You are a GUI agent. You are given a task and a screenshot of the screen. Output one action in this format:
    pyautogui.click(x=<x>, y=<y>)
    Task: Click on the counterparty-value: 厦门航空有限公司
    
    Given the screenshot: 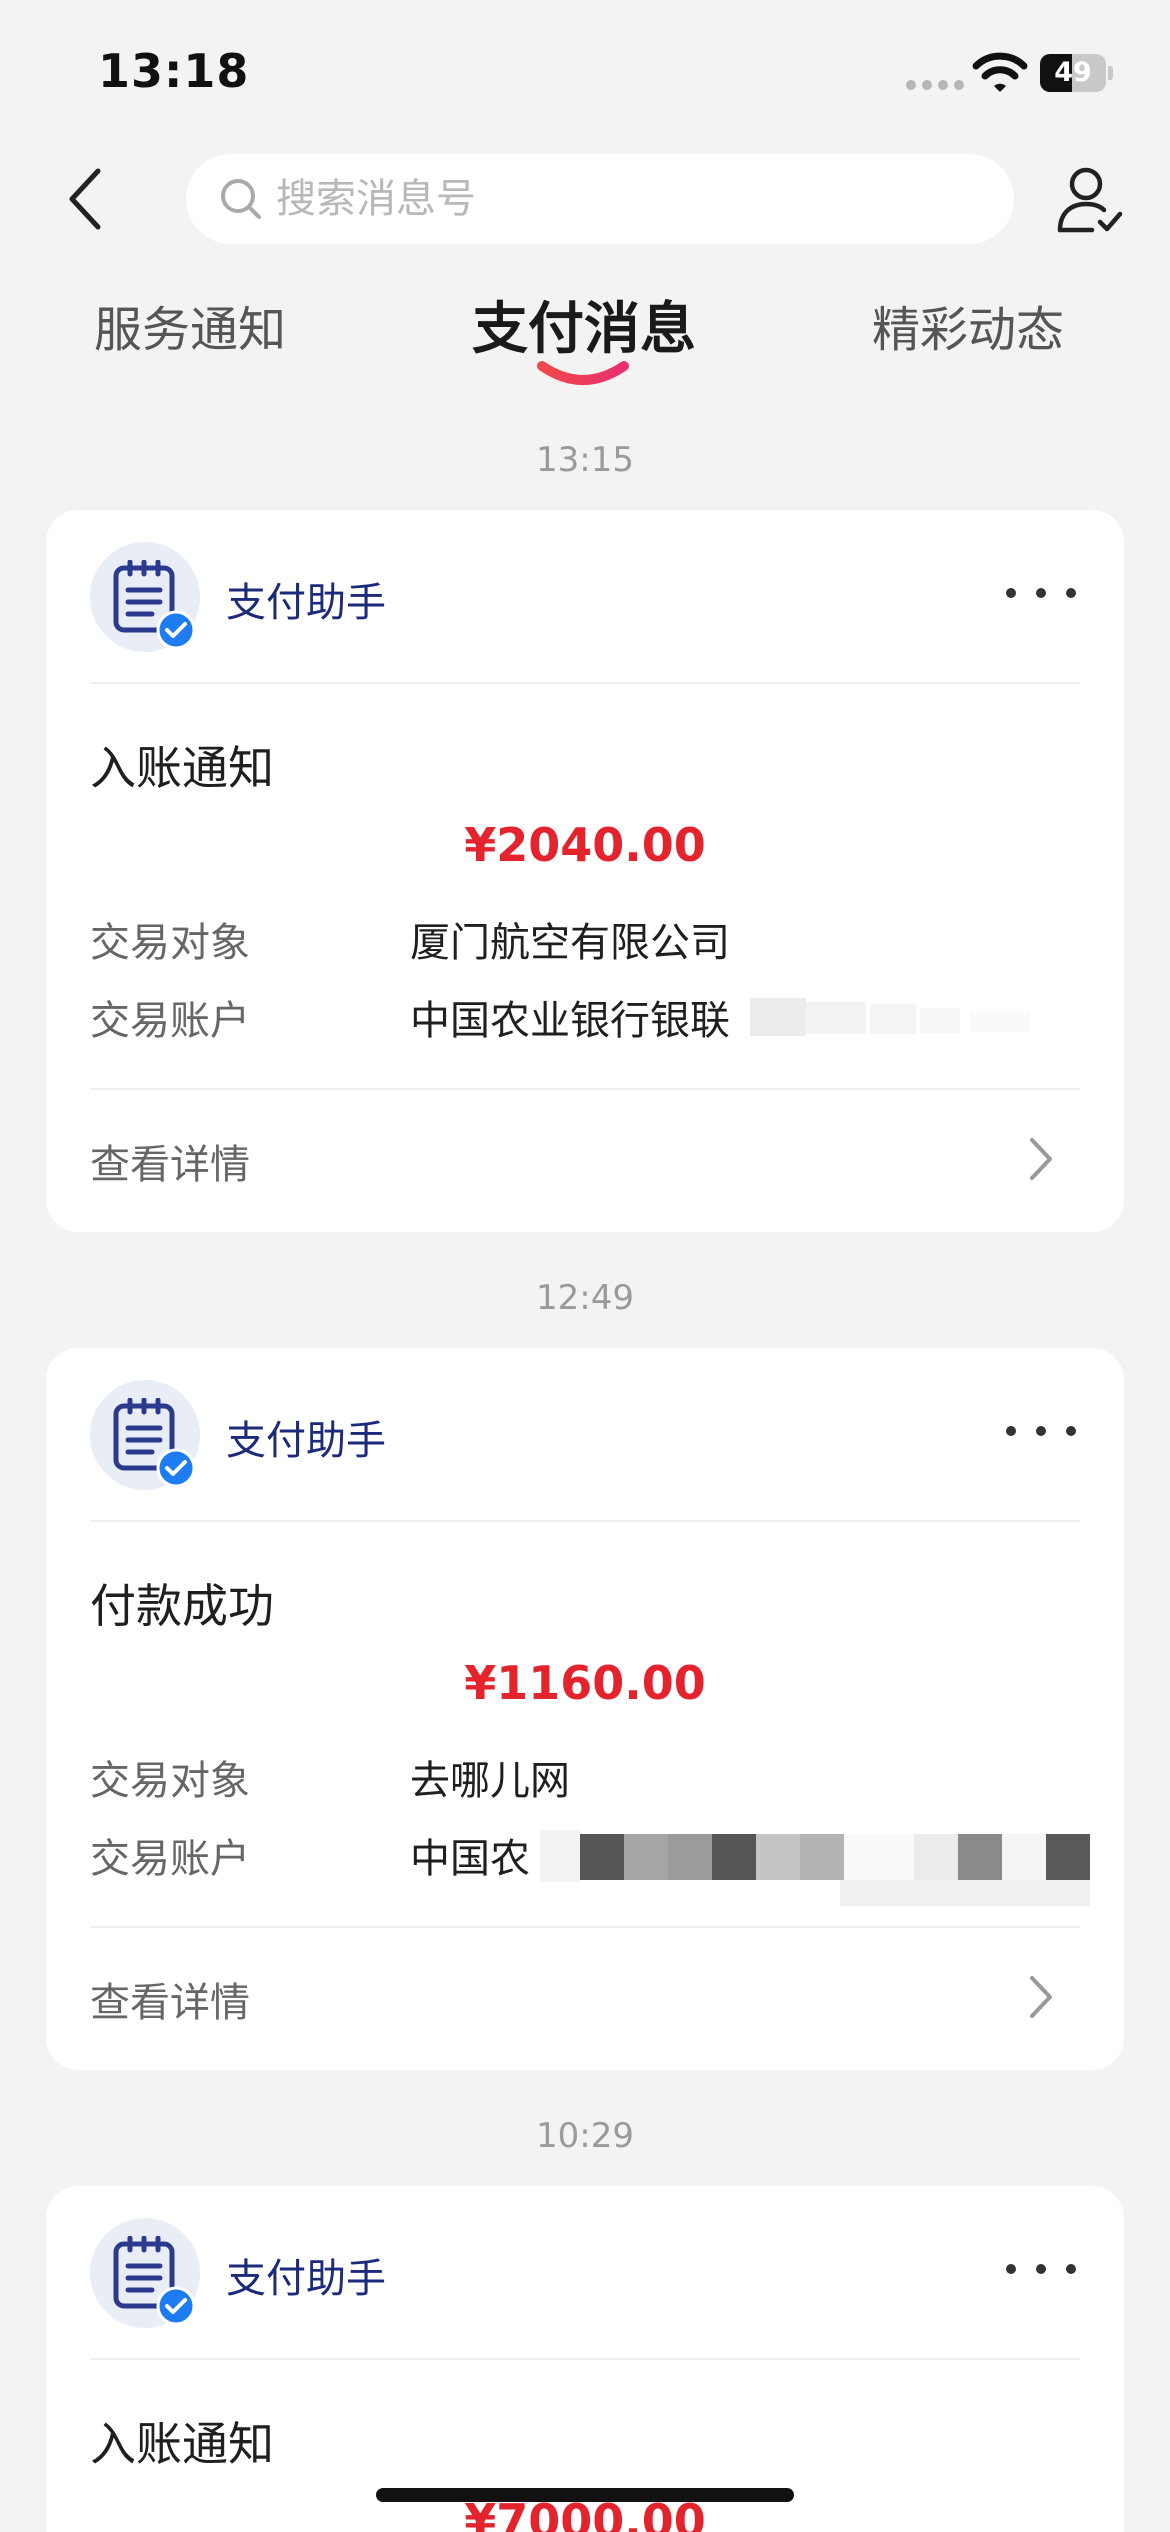 What is the action you would take?
    pyautogui.click(x=570, y=943)
    